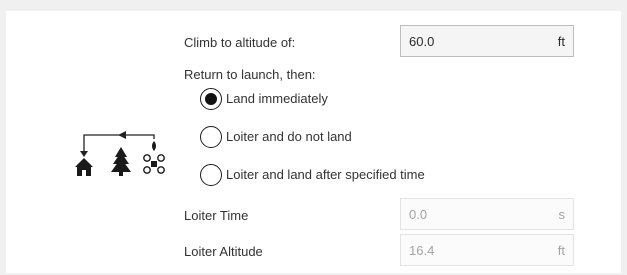  I want to click on tree-icon, so click(121, 161).